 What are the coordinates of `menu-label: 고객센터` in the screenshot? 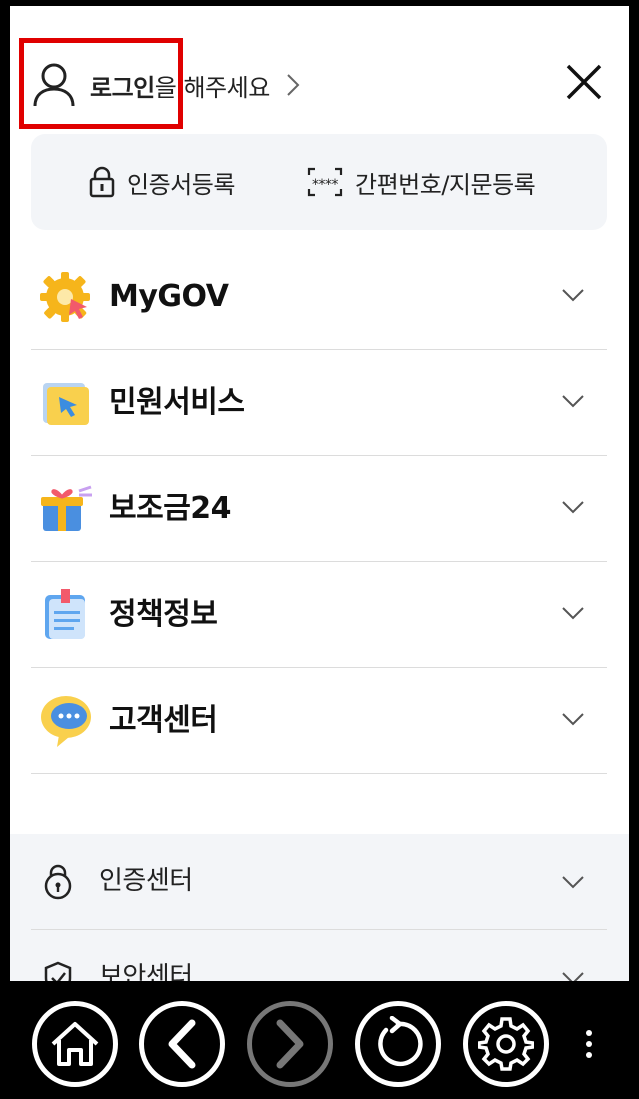 It's located at (163, 721).